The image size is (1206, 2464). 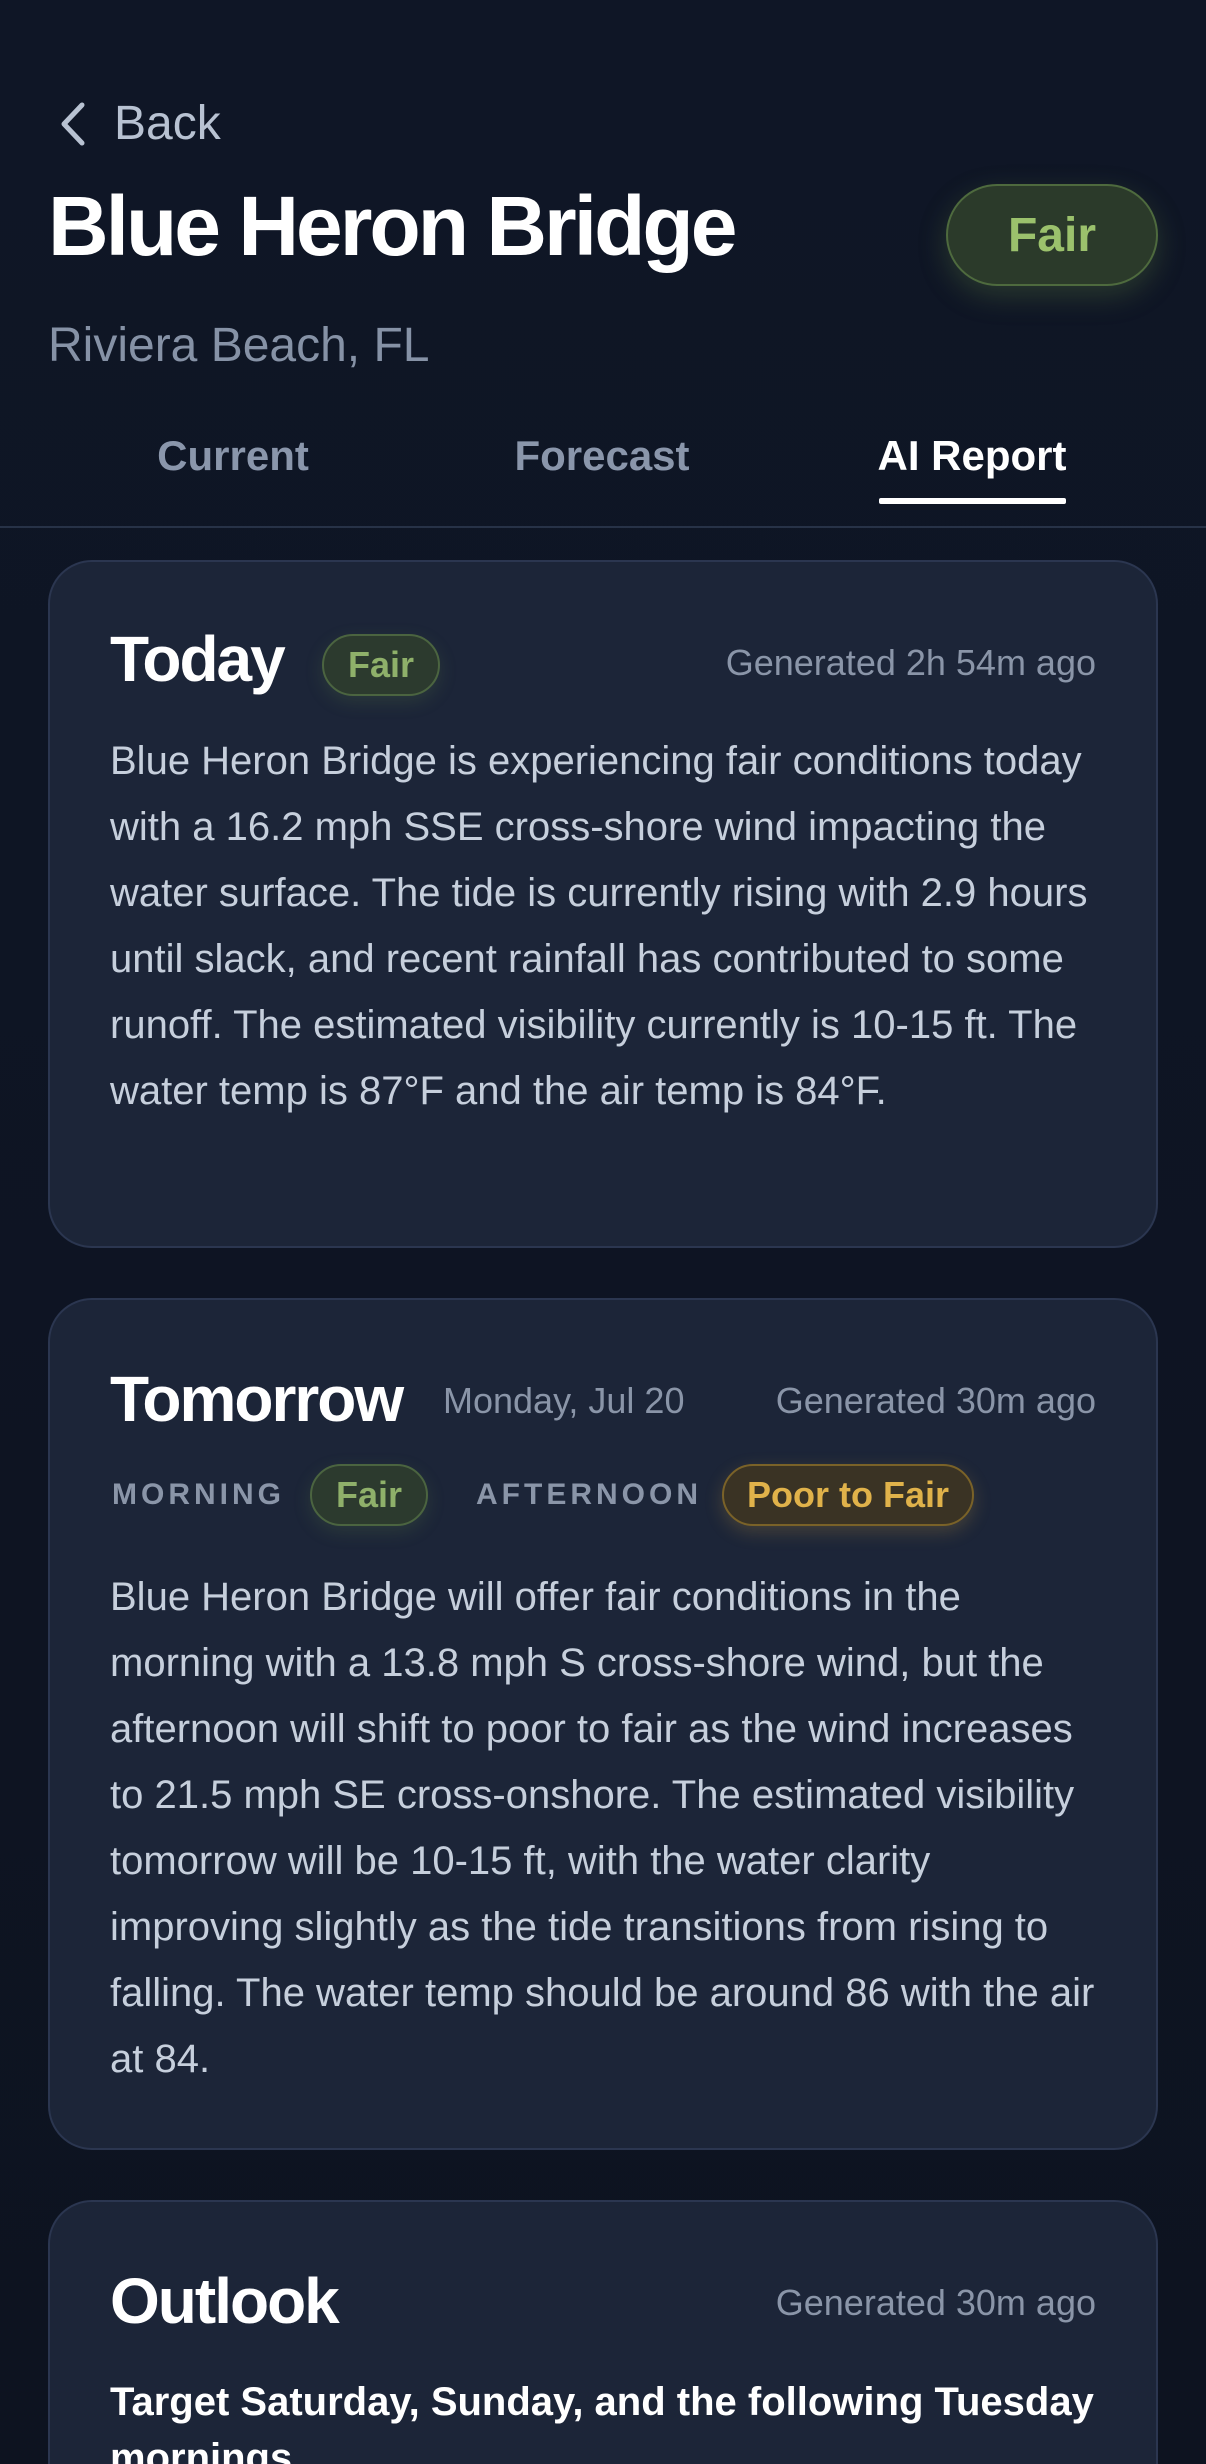 What do you see at coordinates (233, 456) in the screenshot?
I see `tab-current: Current` at bounding box center [233, 456].